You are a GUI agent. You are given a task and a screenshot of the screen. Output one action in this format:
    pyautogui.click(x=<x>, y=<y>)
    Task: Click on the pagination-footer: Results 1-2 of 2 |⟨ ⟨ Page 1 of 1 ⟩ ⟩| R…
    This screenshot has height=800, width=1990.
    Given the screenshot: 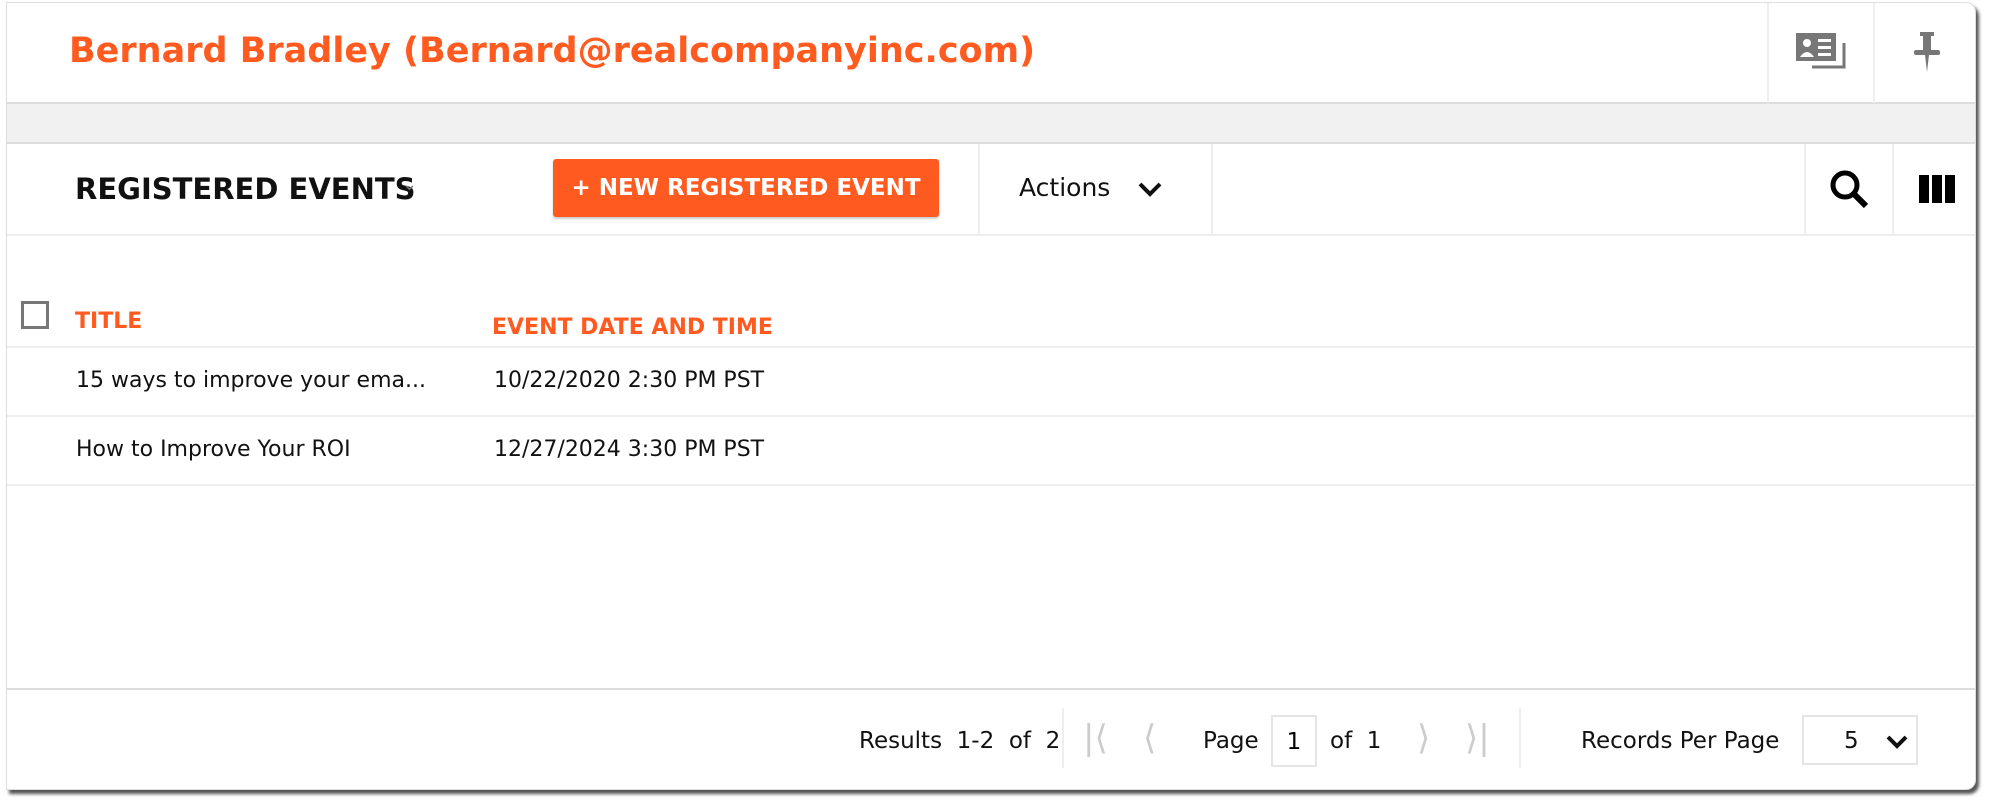 What is the action you would take?
    pyautogui.click(x=991, y=739)
    